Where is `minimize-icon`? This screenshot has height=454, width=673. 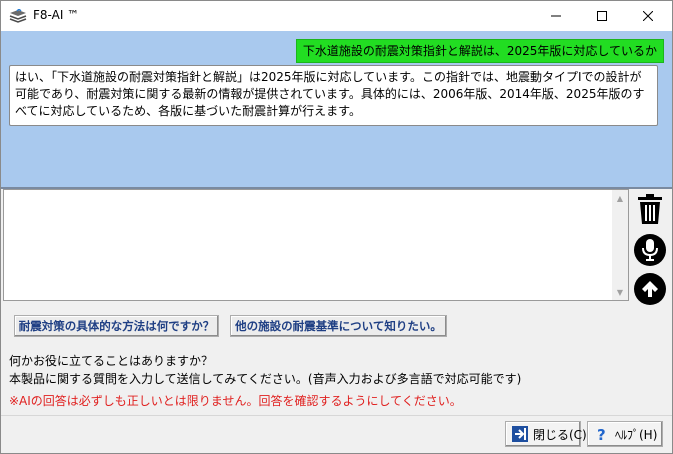 minimize-icon is located at coordinates (556, 16).